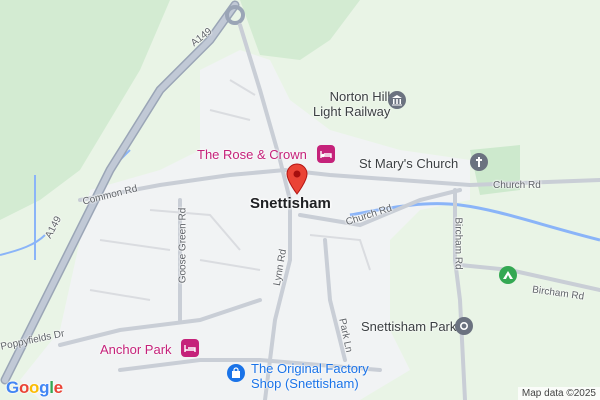  What do you see at coordinates (508, 275) in the screenshot?
I see `campsite-icon` at bounding box center [508, 275].